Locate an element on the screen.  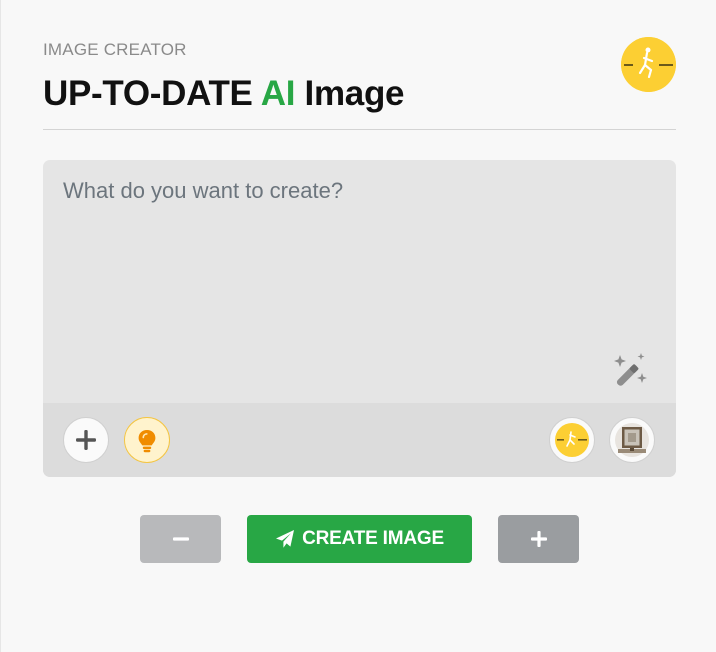
paper-plane-icon is located at coordinates (285, 539).